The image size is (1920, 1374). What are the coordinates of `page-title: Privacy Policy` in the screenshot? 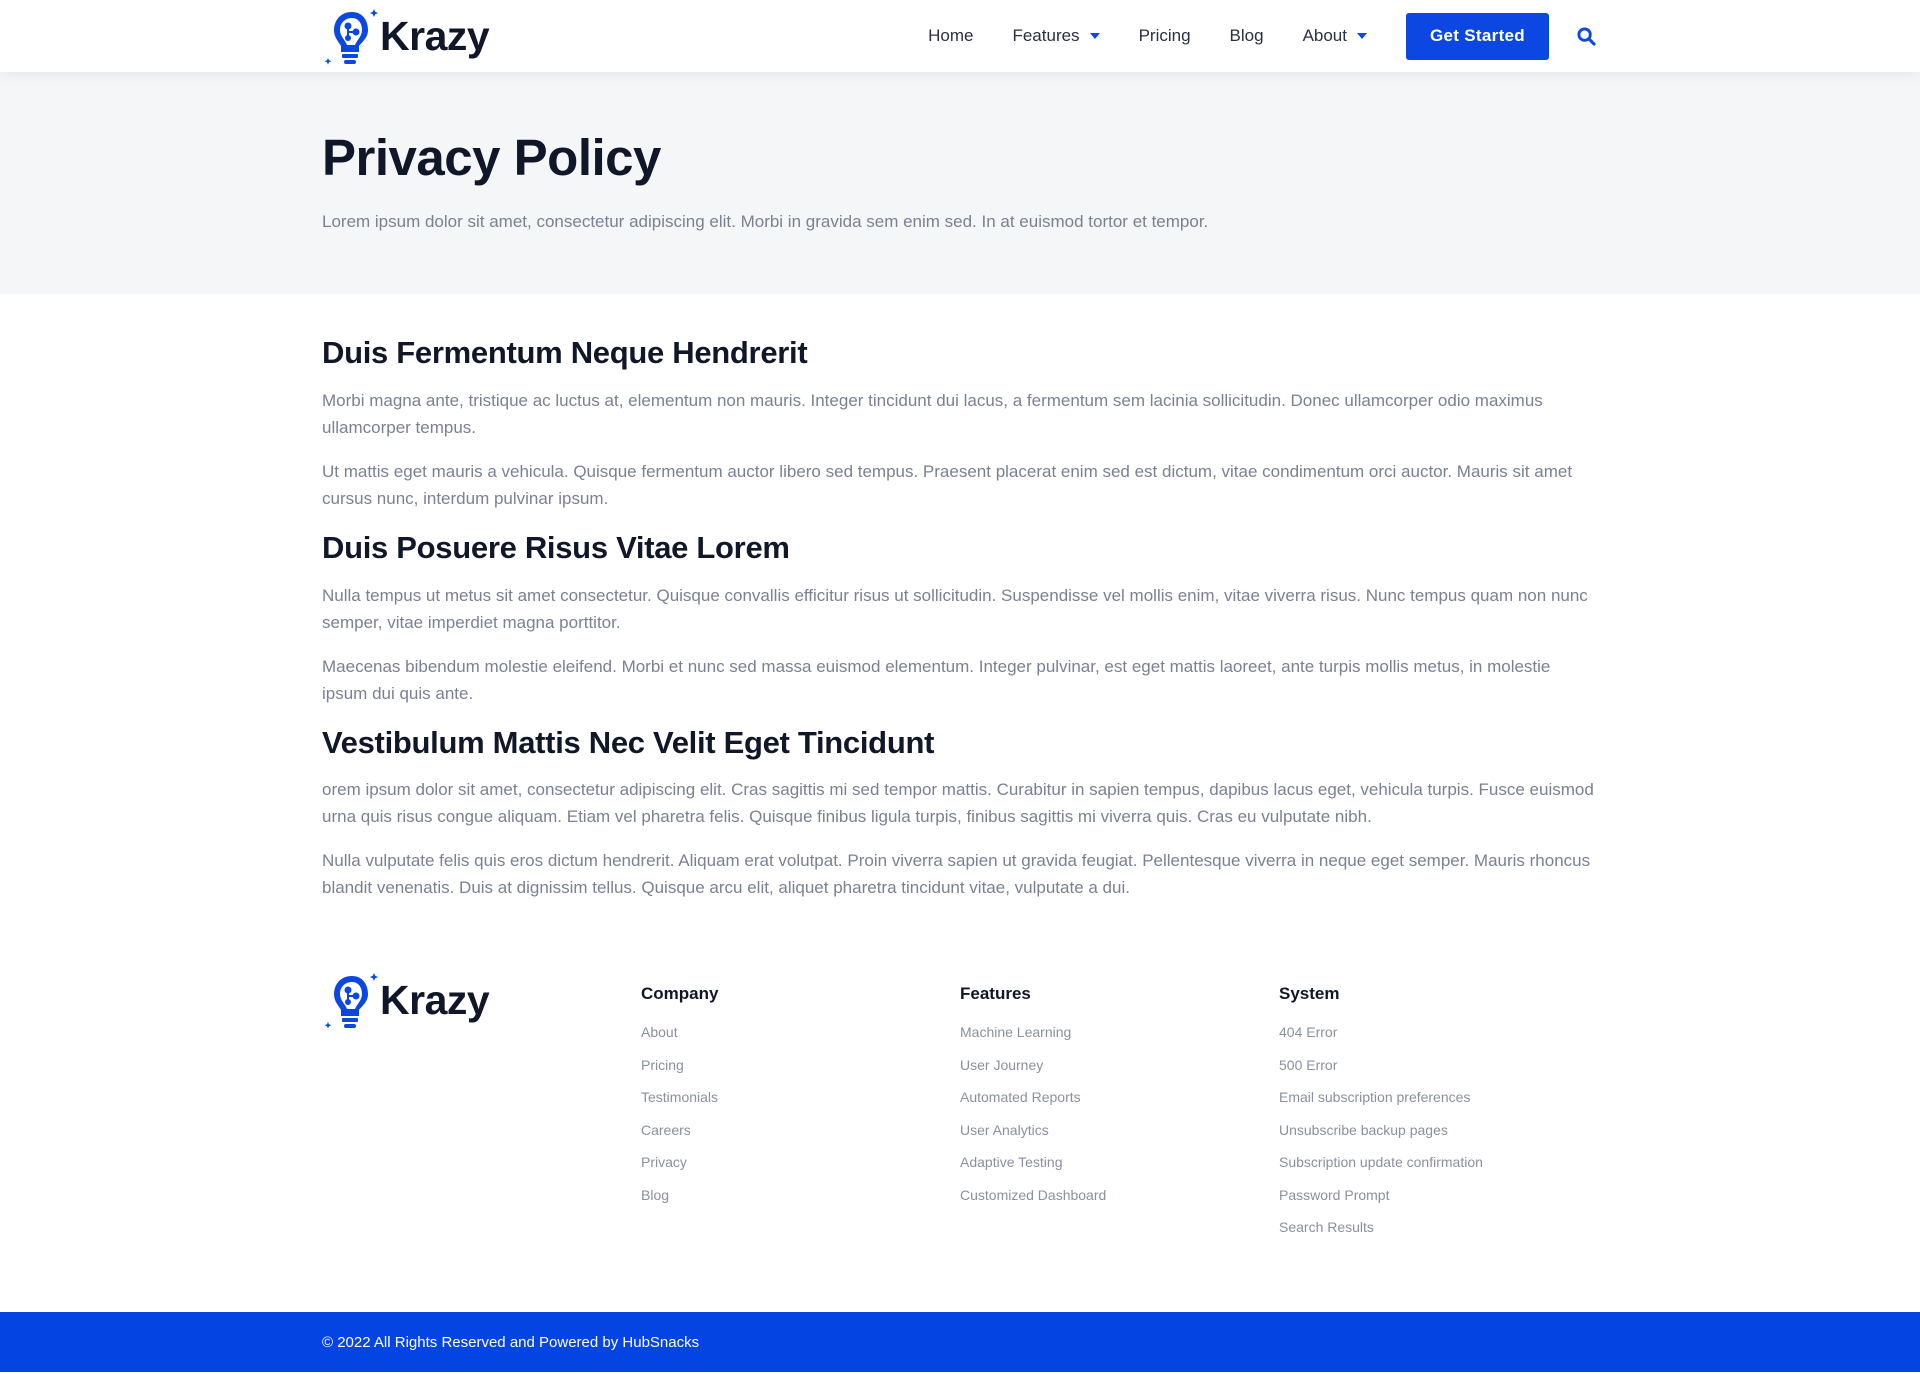 It's located at (491, 157).